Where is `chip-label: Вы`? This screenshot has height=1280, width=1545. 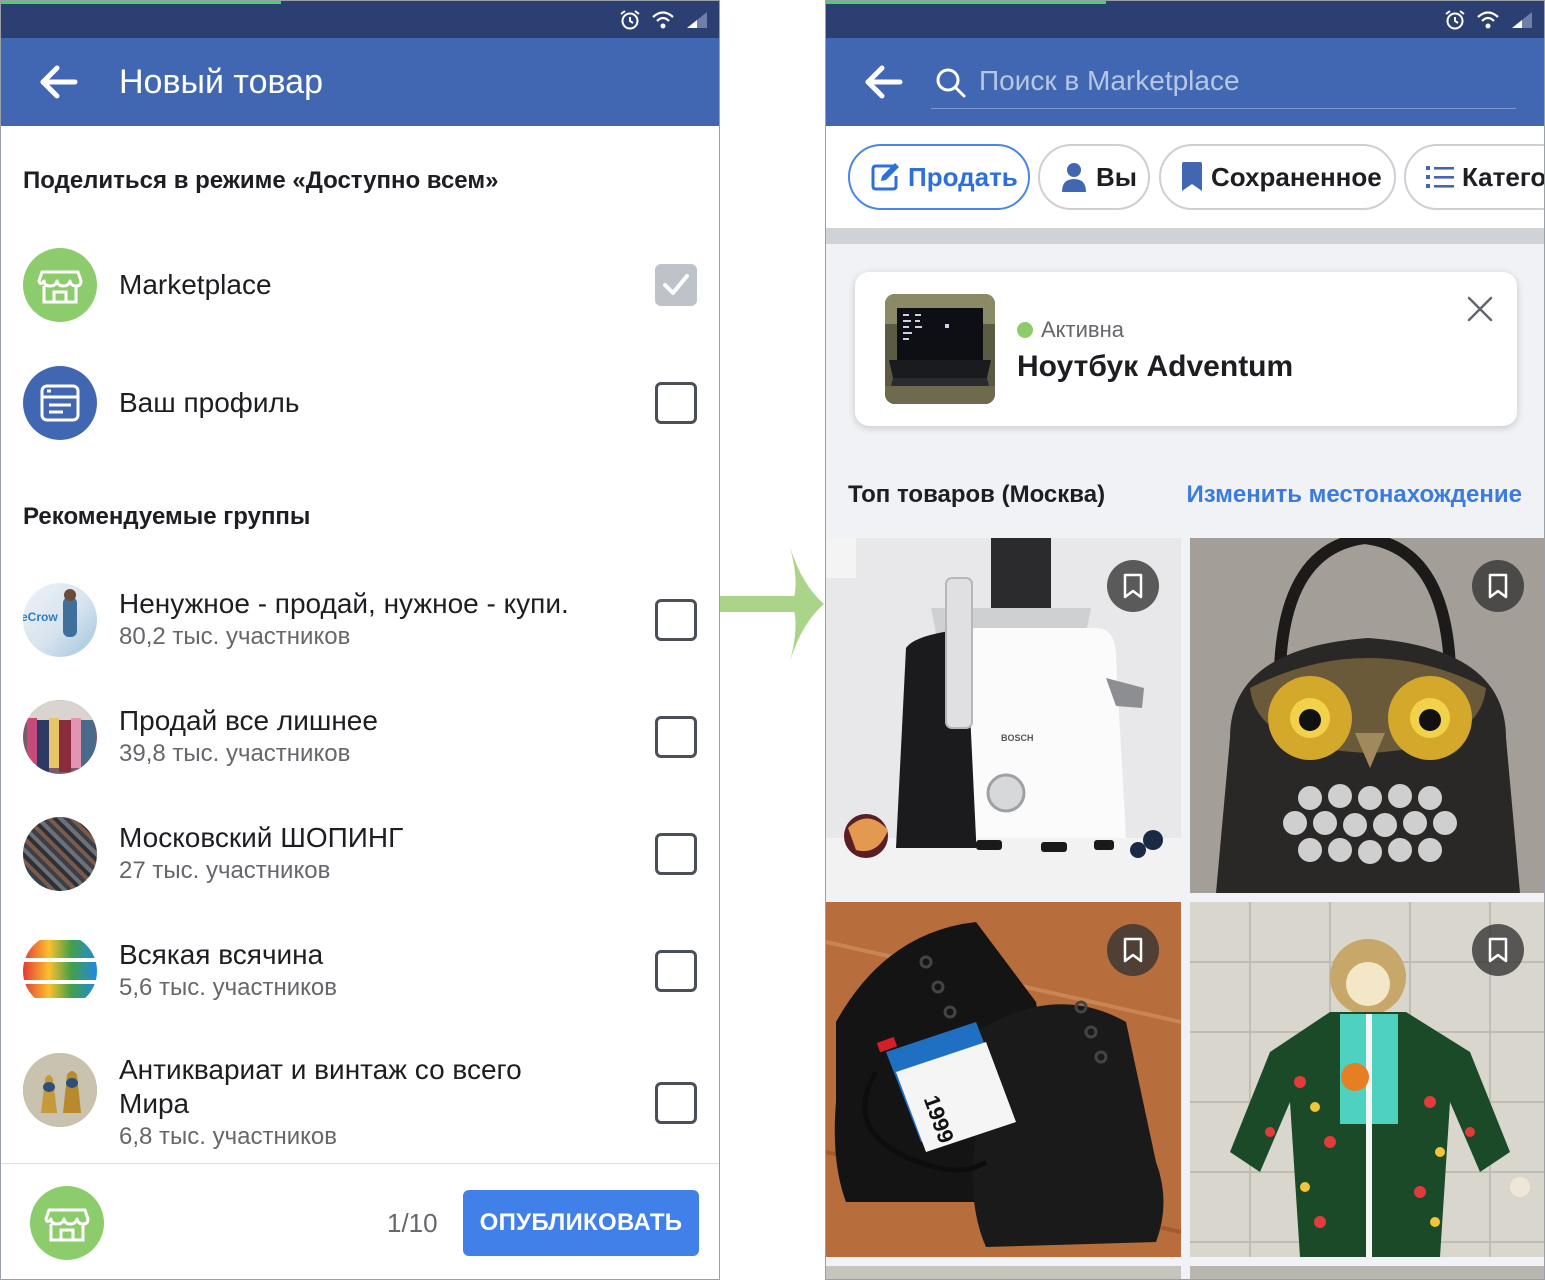
chip-label: Вы is located at coordinates (1116, 176).